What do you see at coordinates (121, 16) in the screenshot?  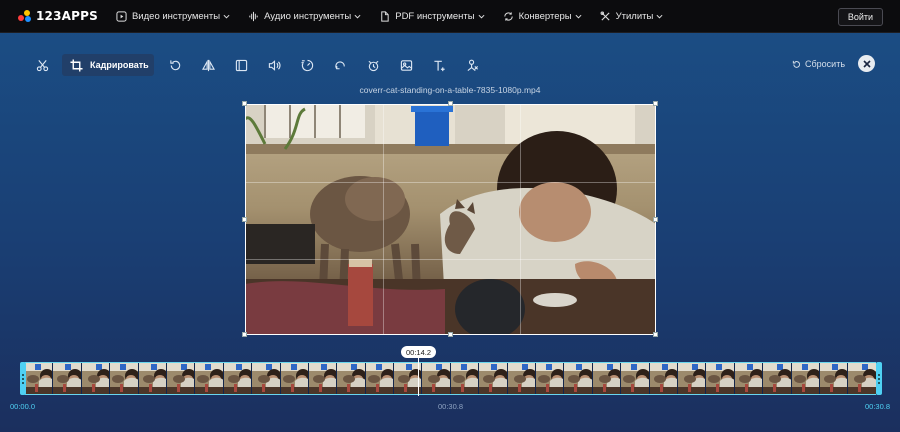 I see `video-play-icon` at bounding box center [121, 16].